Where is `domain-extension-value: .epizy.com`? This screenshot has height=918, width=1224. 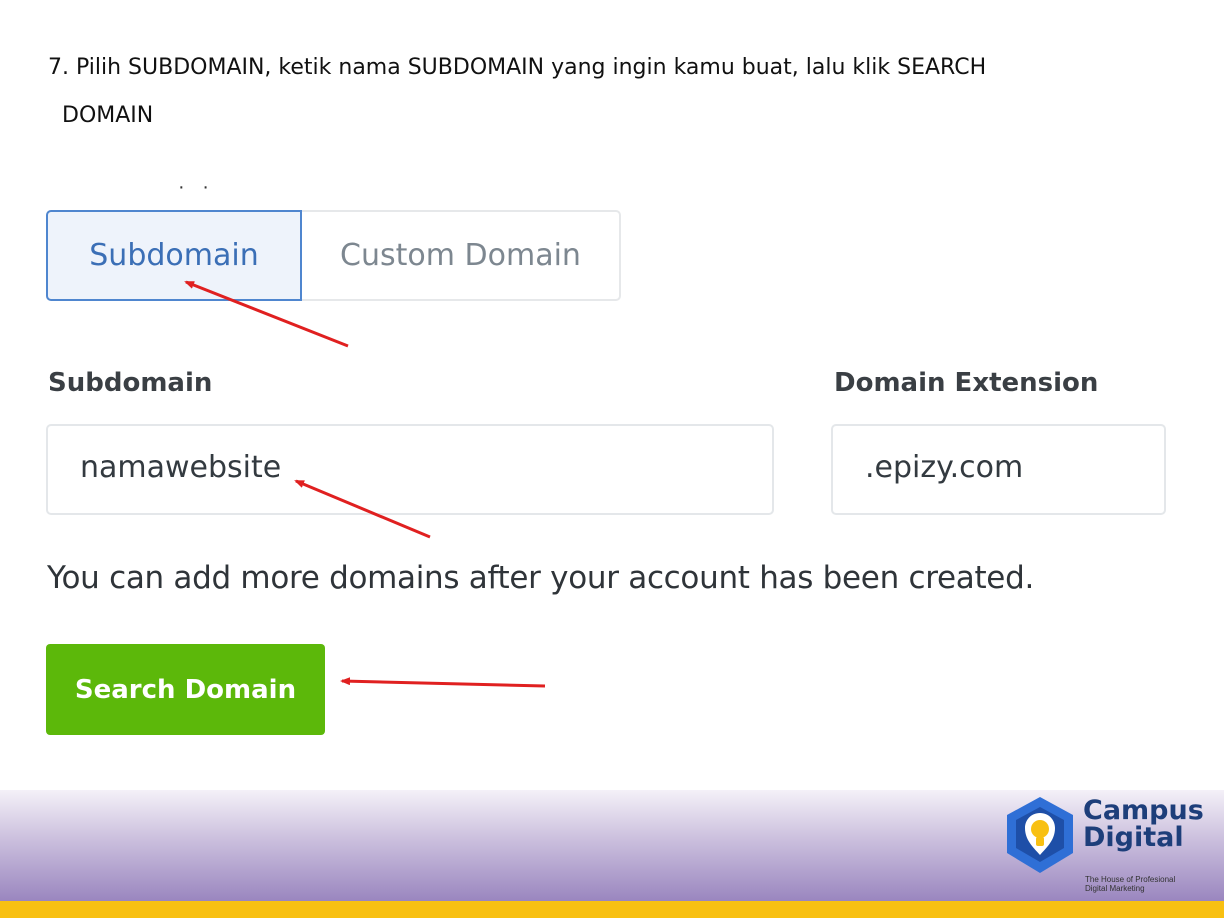
domain-extension-value: .epizy.com is located at coordinates (944, 467).